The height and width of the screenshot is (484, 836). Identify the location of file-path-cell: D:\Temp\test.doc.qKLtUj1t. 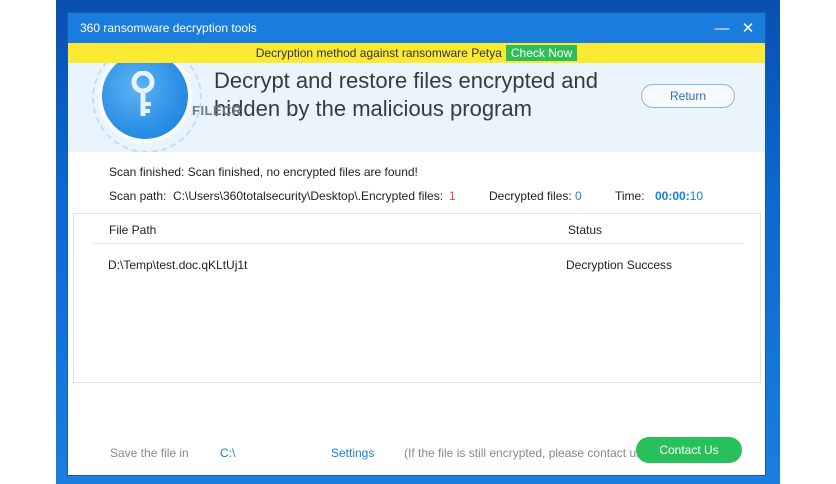
(178, 265).